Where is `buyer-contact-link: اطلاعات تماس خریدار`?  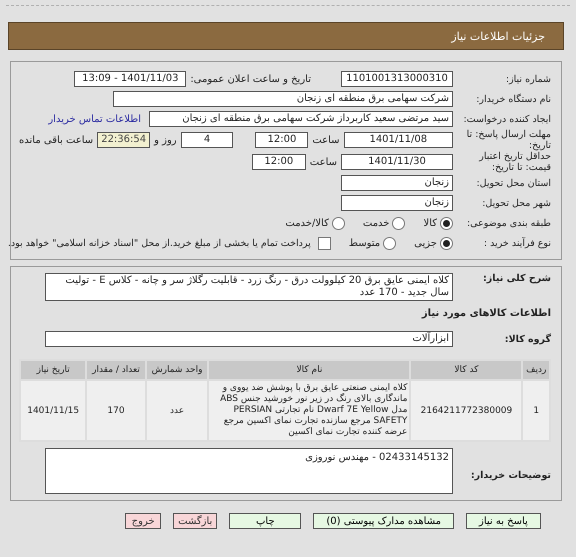 buyer-contact-link: اطلاعات تماس خریدار is located at coordinates (94, 119).